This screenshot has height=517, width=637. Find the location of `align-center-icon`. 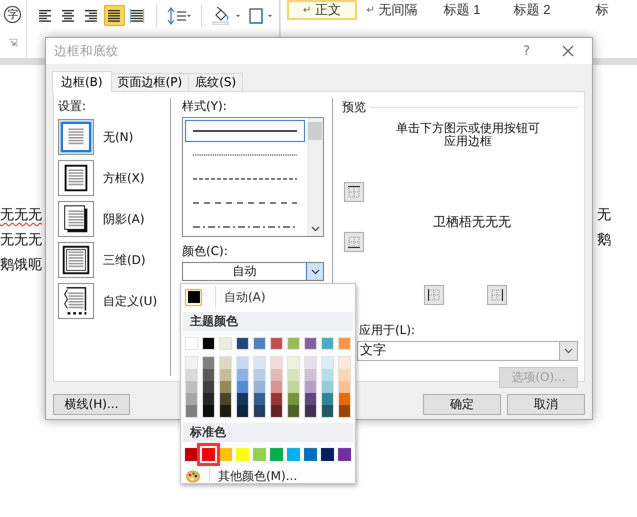

align-center-icon is located at coordinates (68, 15).